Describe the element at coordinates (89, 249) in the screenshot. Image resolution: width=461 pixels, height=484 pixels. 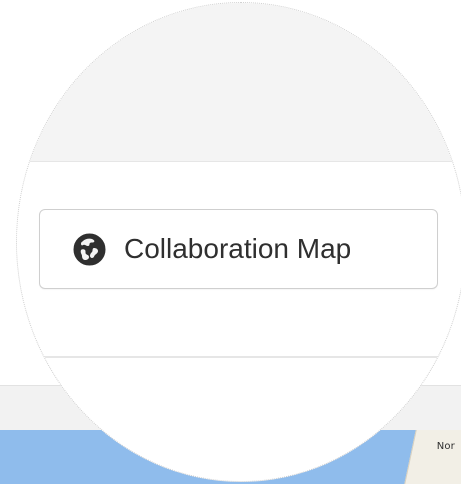
I see `globe-icon` at that location.